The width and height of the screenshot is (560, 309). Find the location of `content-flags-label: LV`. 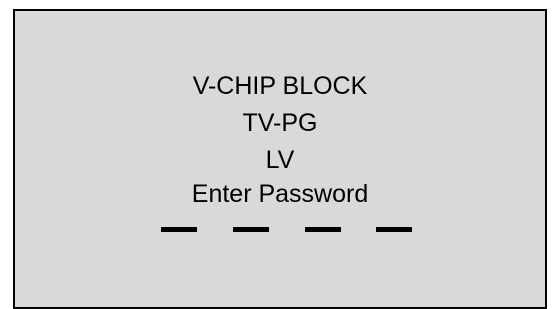

content-flags-label: LV is located at coordinates (280, 160).